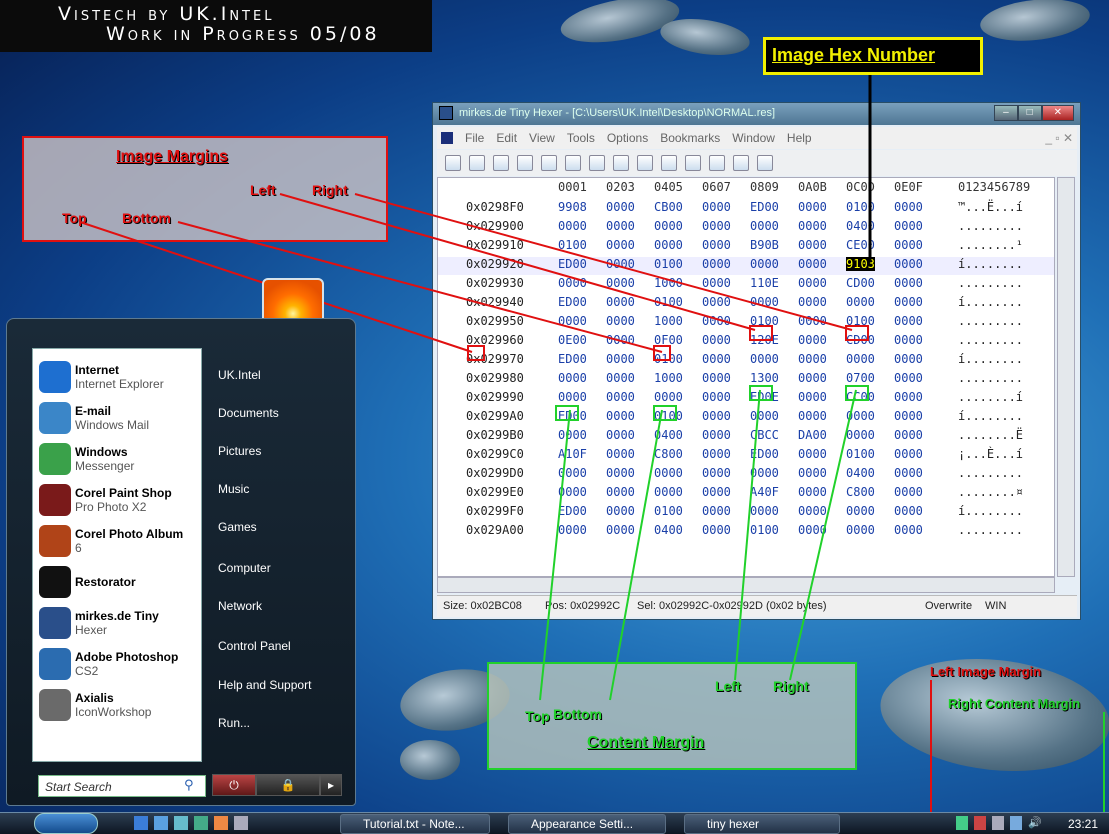  I want to click on program-name: Axialis, so click(94, 698).